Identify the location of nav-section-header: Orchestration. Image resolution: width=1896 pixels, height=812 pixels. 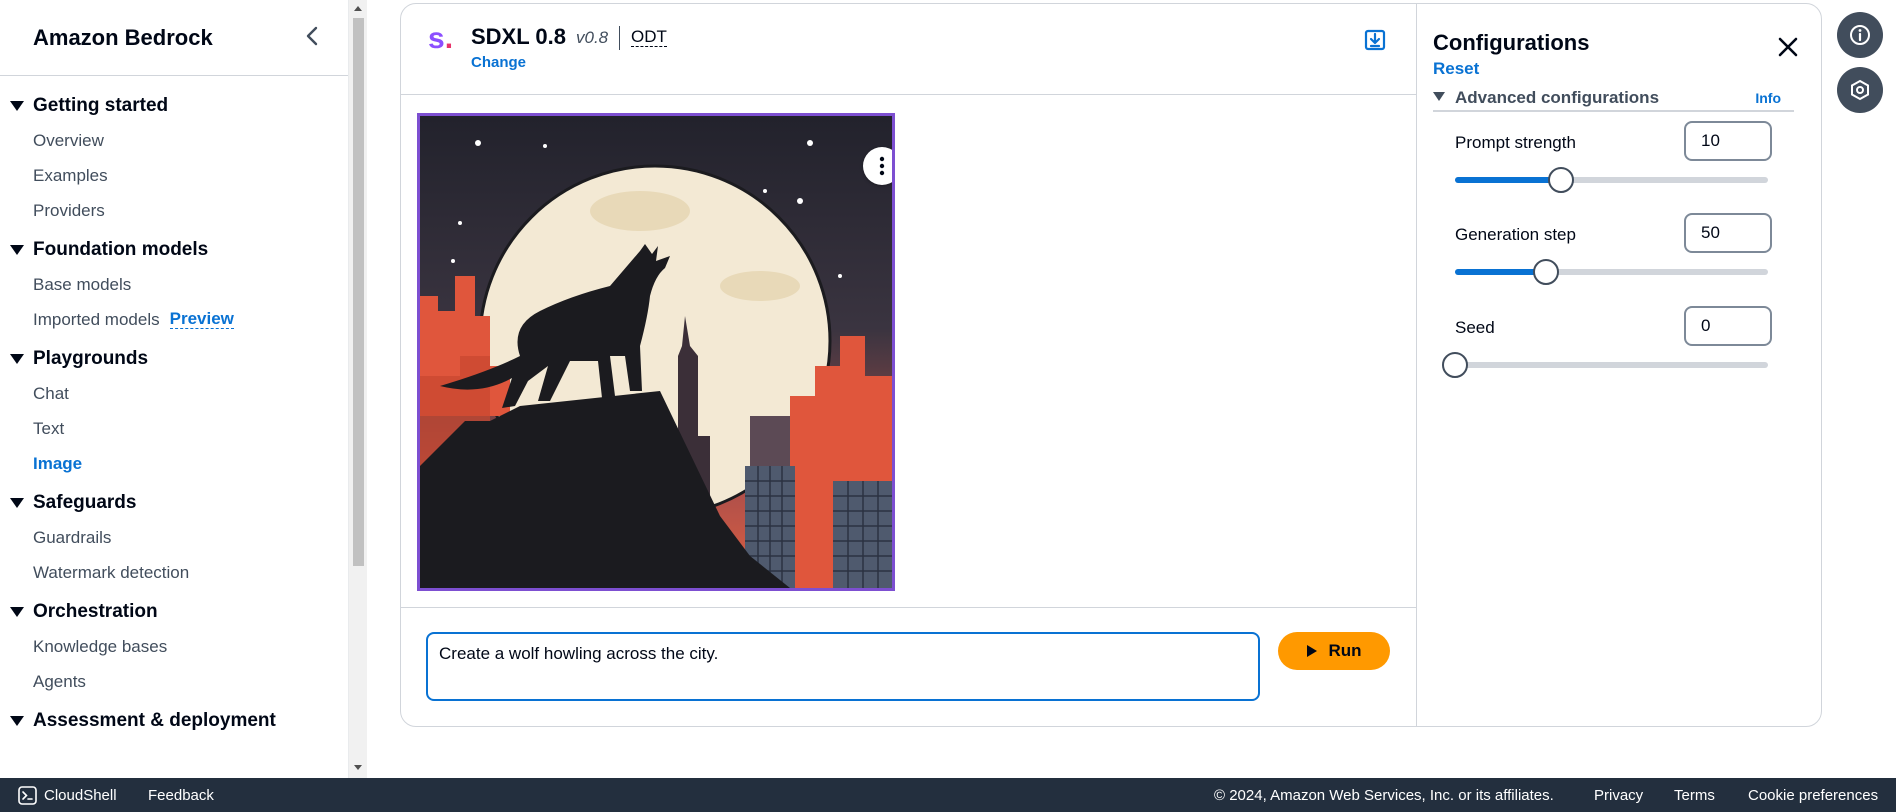
(174, 611).